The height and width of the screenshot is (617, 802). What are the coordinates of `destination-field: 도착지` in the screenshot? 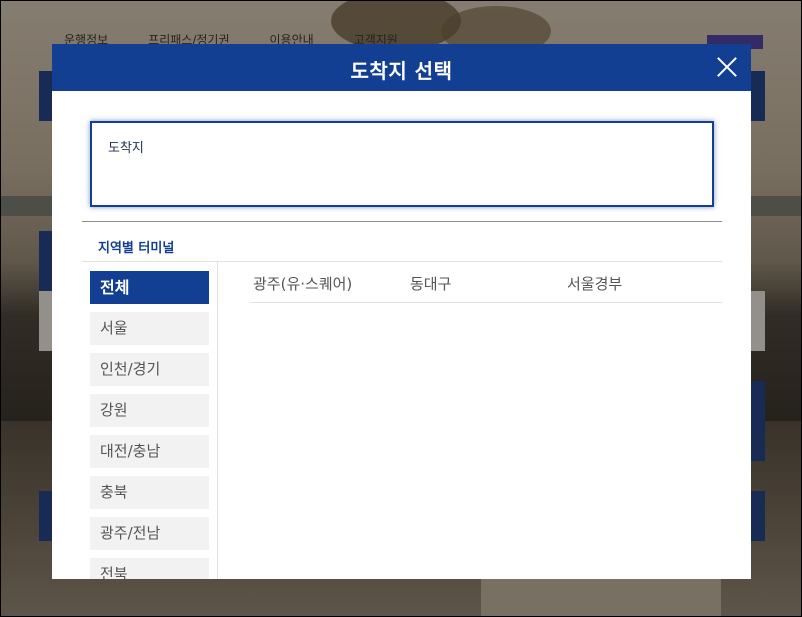 It's located at (402, 164).